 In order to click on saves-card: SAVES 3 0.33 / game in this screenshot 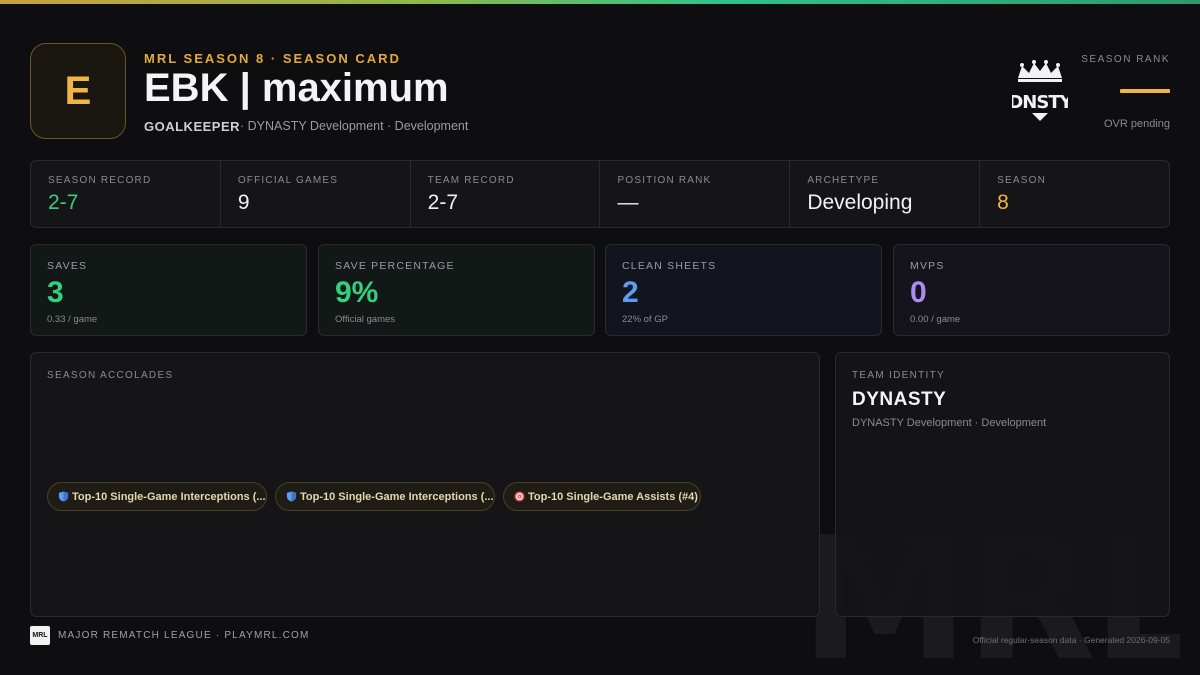, I will do `click(168, 290)`.